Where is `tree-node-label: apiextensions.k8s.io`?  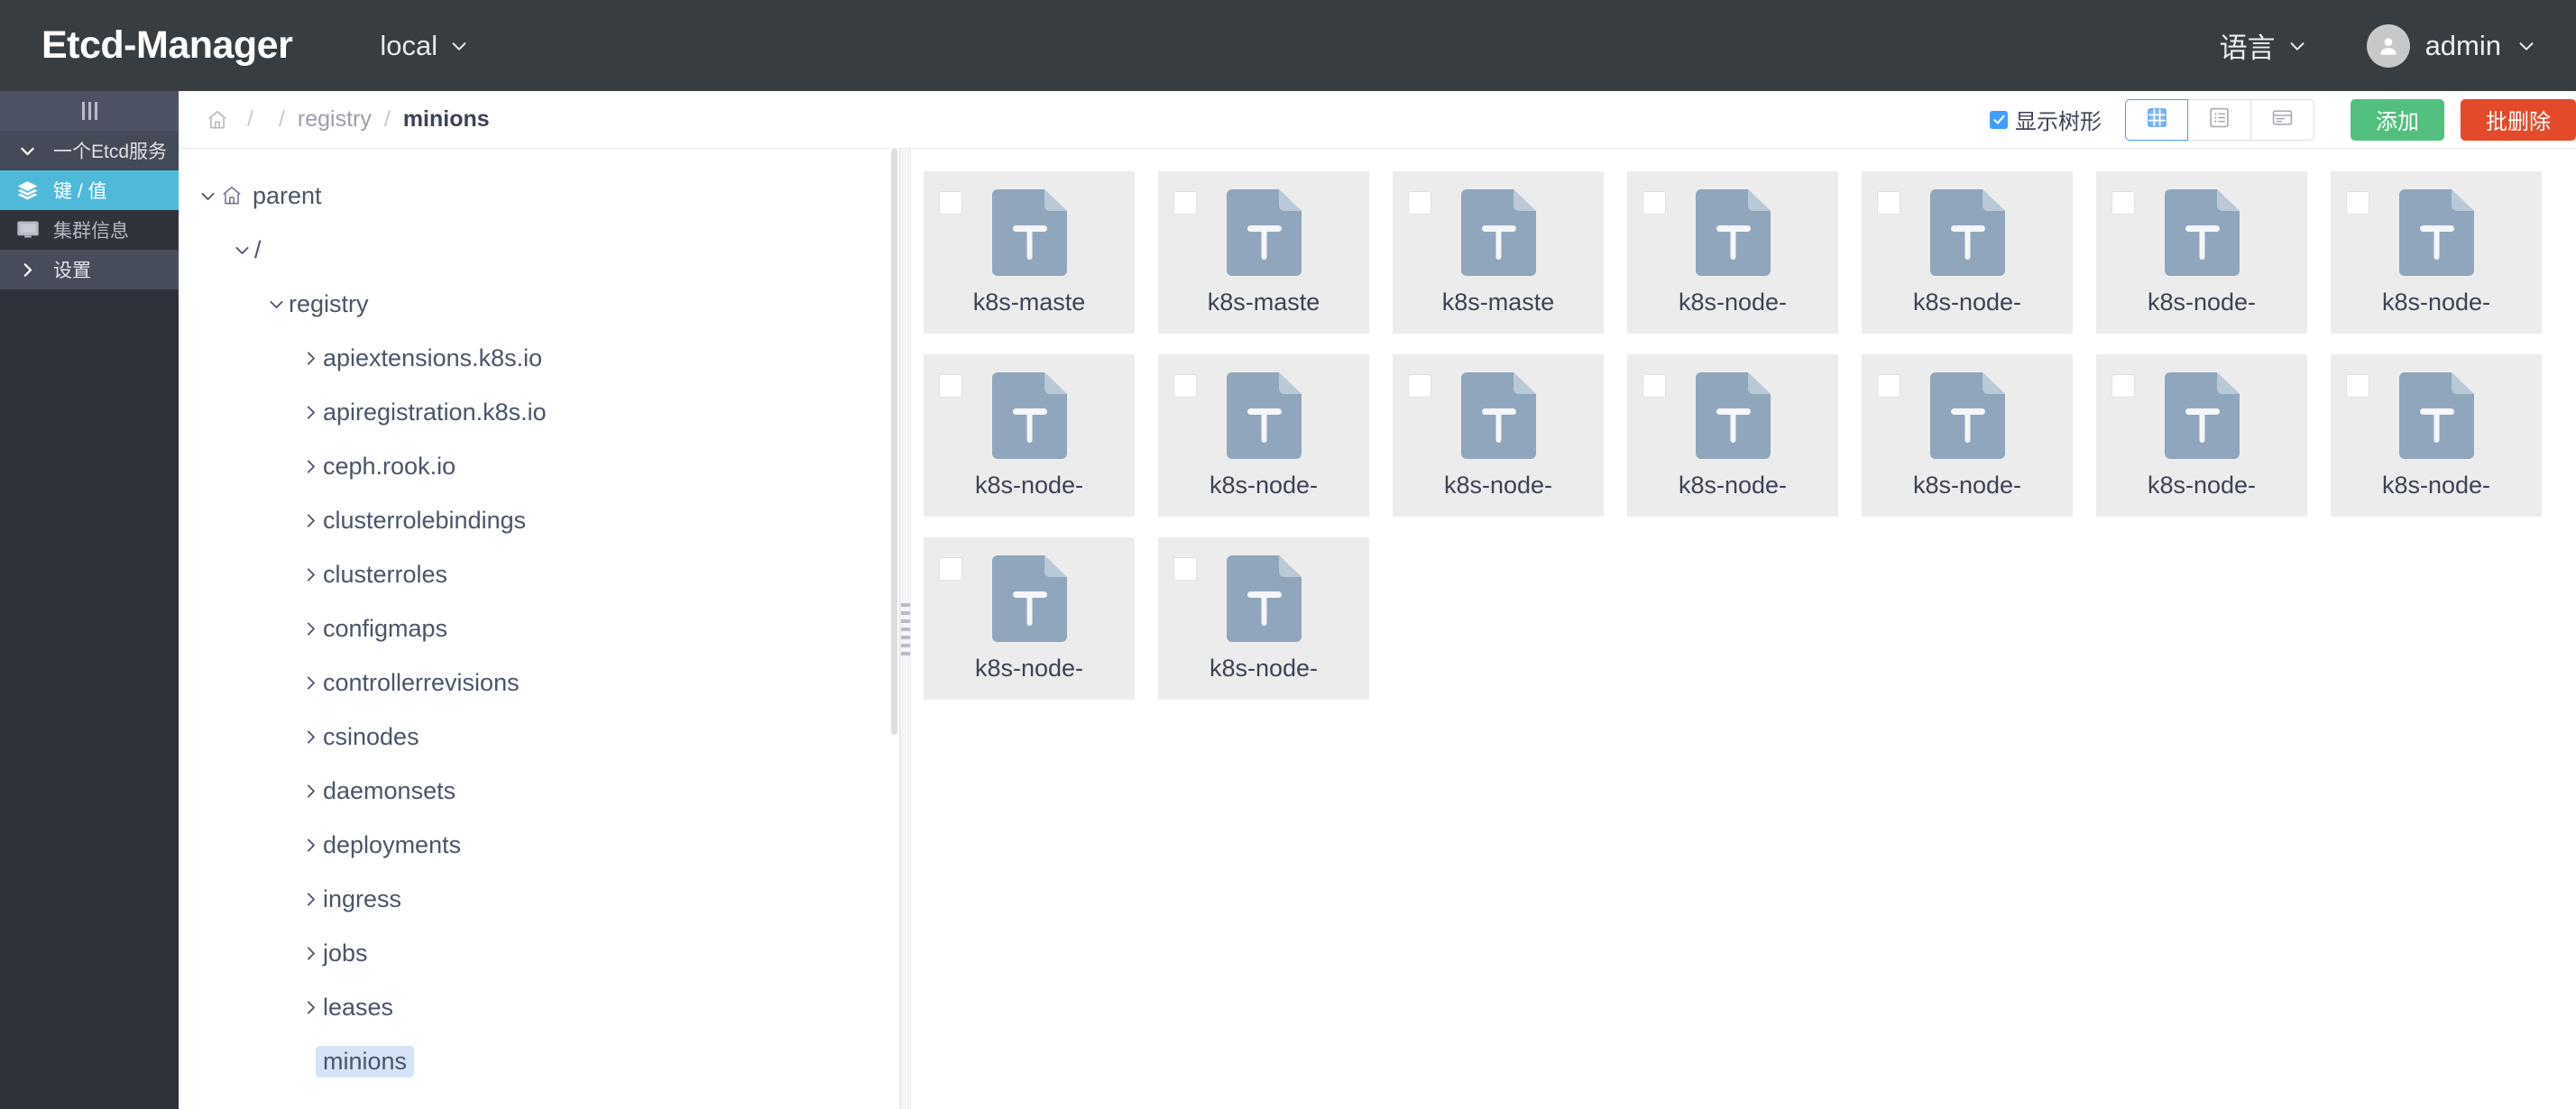 tree-node-label: apiextensions.k8s.io is located at coordinates (433, 357).